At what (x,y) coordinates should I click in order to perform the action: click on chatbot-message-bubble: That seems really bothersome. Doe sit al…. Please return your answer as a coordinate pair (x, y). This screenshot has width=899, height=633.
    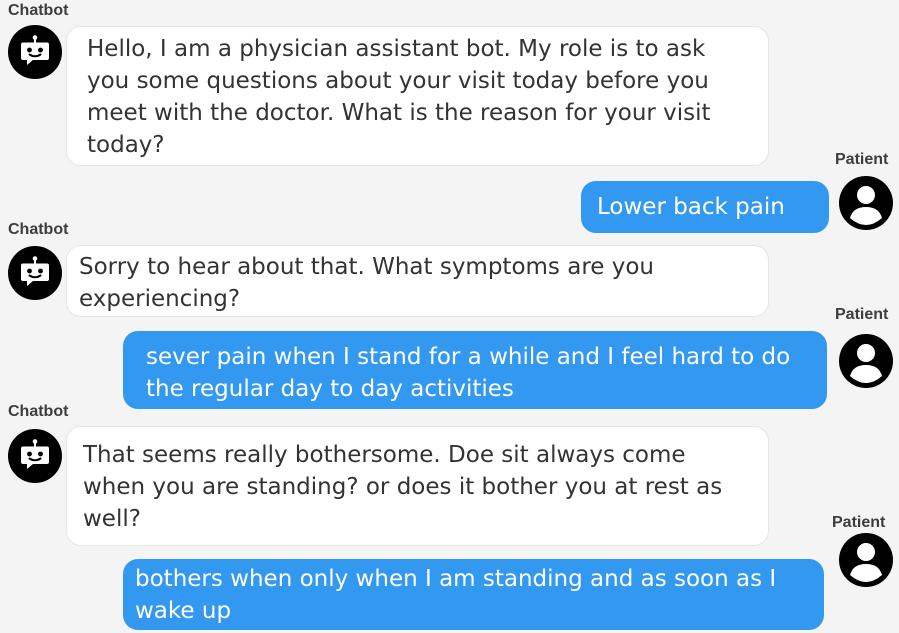
    Looking at the image, I should click on (417, 486).